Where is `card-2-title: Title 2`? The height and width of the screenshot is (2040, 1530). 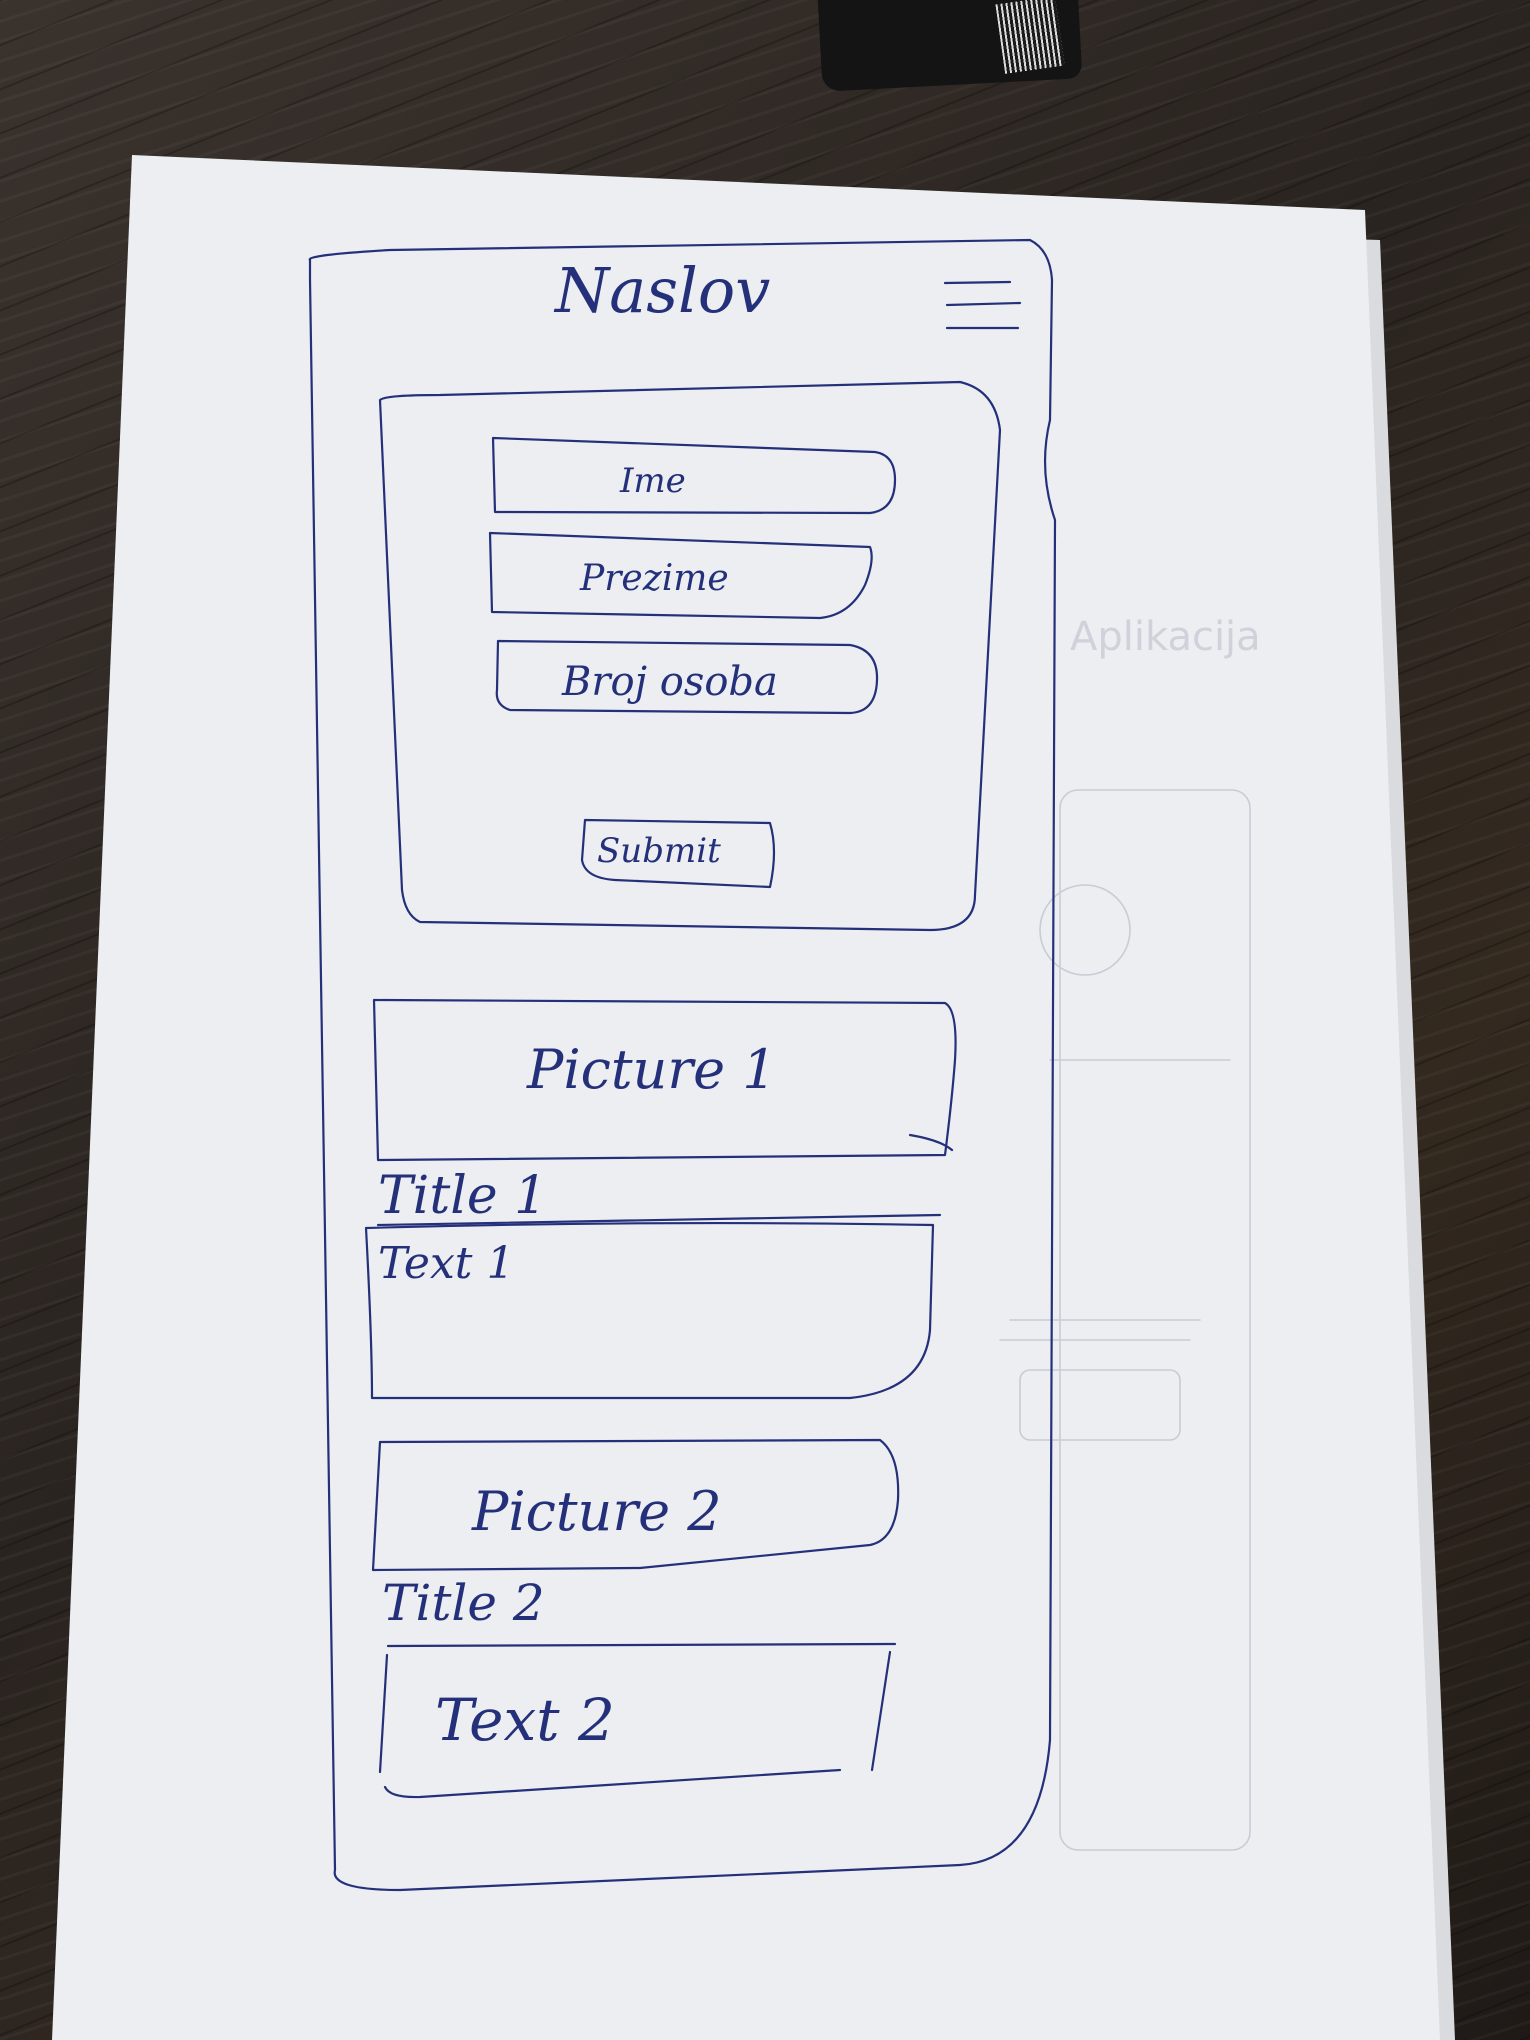
card-2-title: Title 2 is located at coordinates (463, 1603).